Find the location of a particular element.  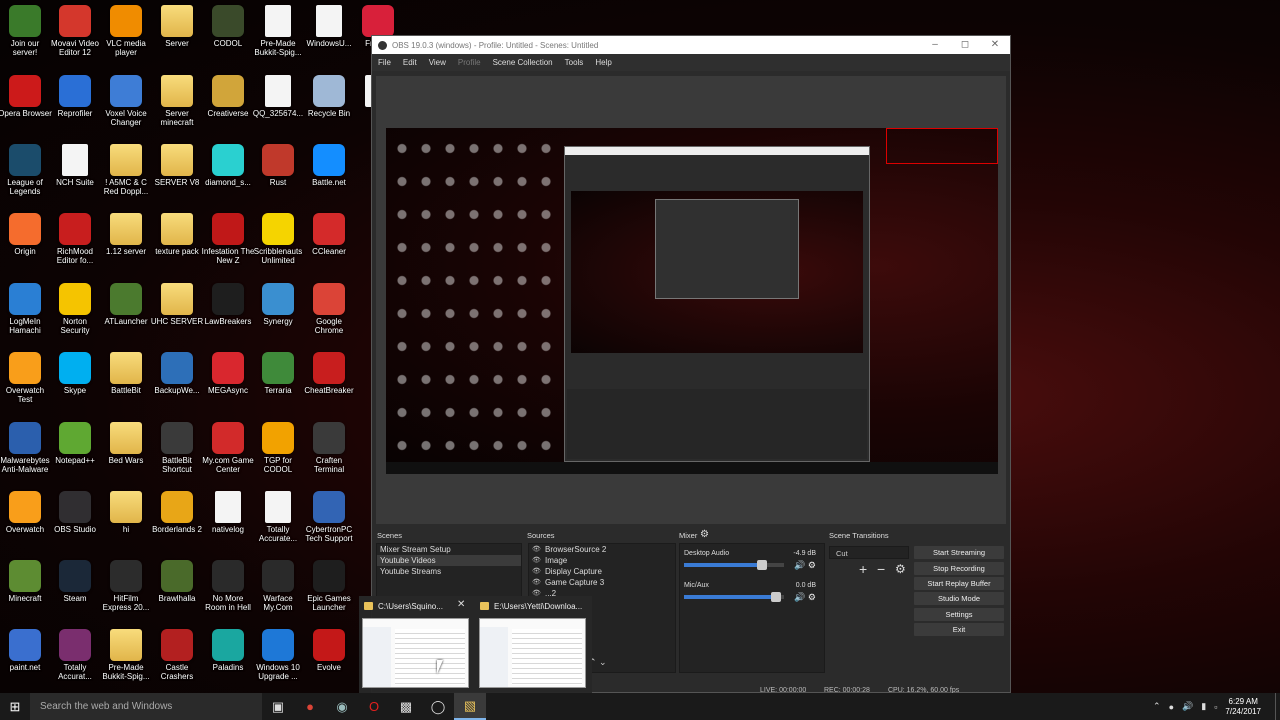

desktop-shortcut: League of Legends is located at coordinates (25, 170).